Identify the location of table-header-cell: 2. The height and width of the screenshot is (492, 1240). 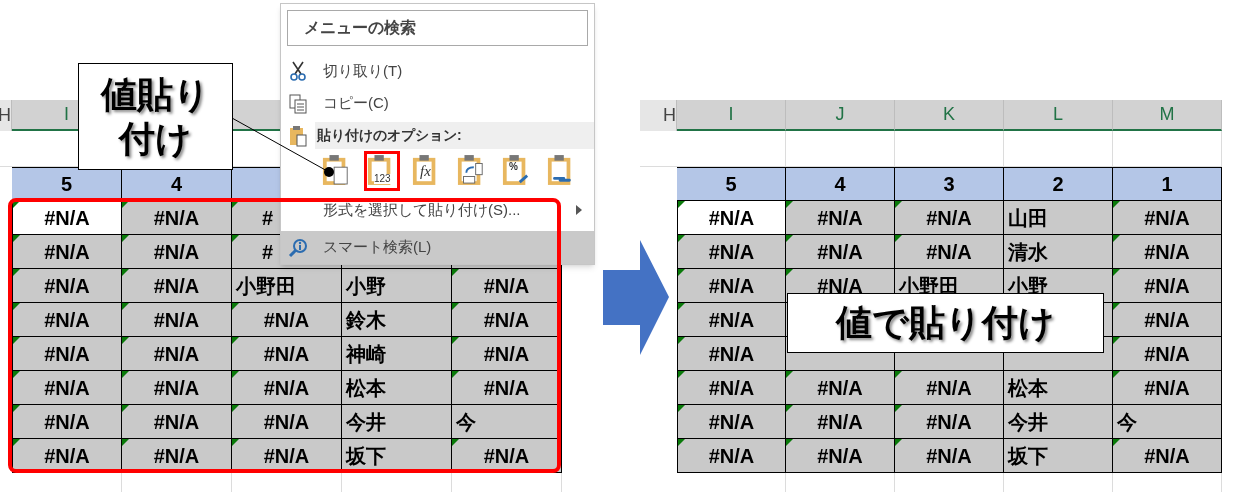
(1058, 184).